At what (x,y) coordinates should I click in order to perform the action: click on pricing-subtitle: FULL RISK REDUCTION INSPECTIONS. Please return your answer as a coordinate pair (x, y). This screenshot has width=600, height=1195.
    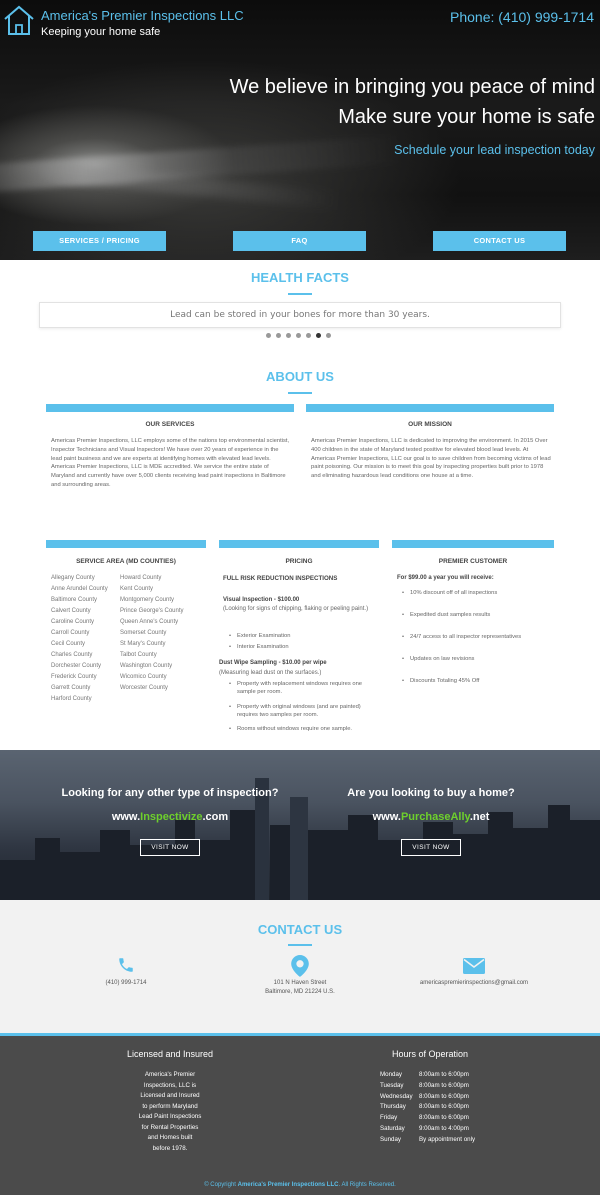
    Looking at the image, I should click on (280, 578).